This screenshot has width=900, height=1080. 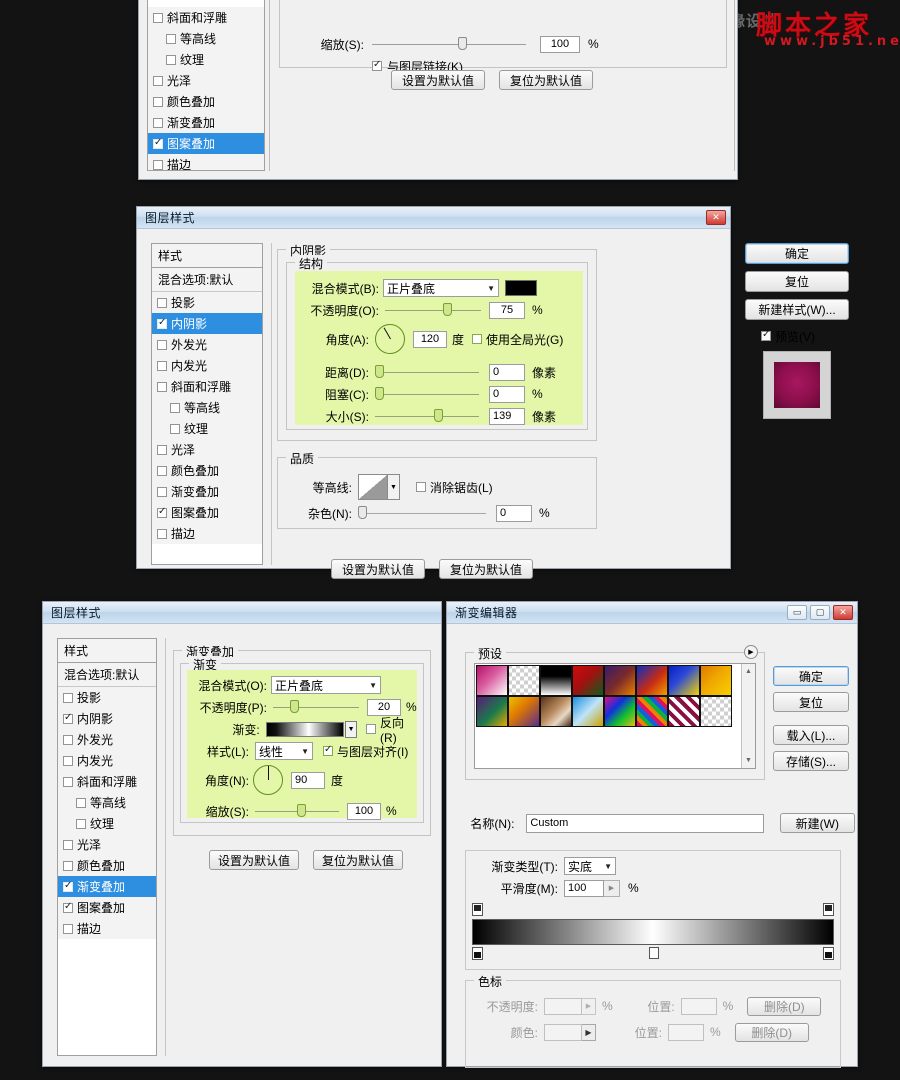 I want to click on opacity-knob, so click(x=447, y=309).